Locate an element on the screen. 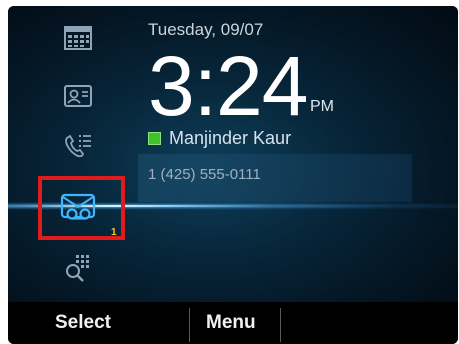 The image size is (459, 344). presence-status-icon is located at coordinates (154, 138).